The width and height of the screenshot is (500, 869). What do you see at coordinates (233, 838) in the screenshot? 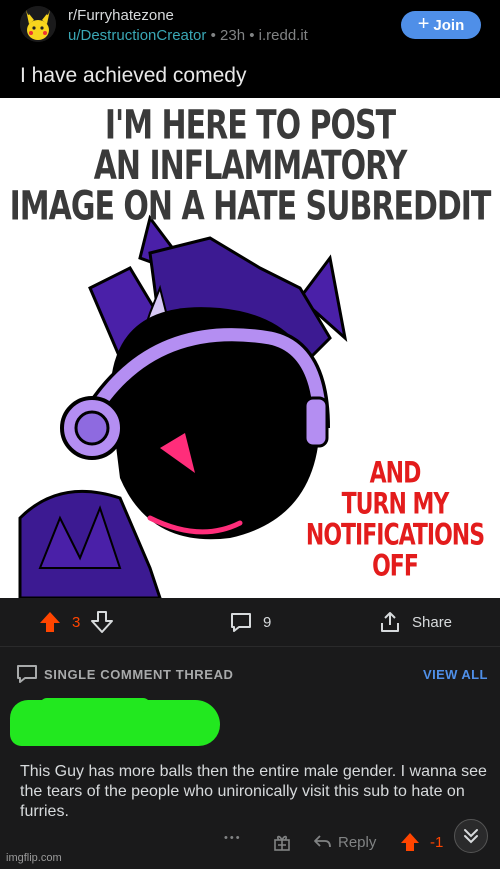
I see `more-options-button: •••` at bounding box center [233, 838].